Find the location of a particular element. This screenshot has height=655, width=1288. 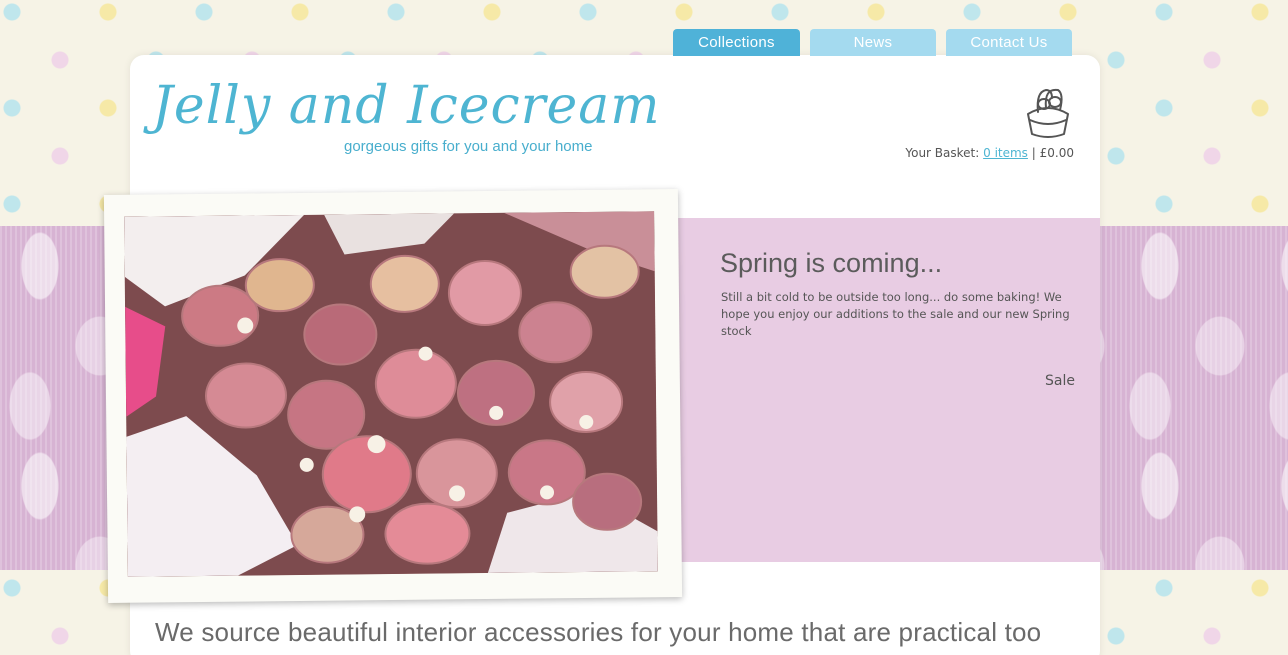

basket-items-link: 0 items is located at coordinates (1005, 153).